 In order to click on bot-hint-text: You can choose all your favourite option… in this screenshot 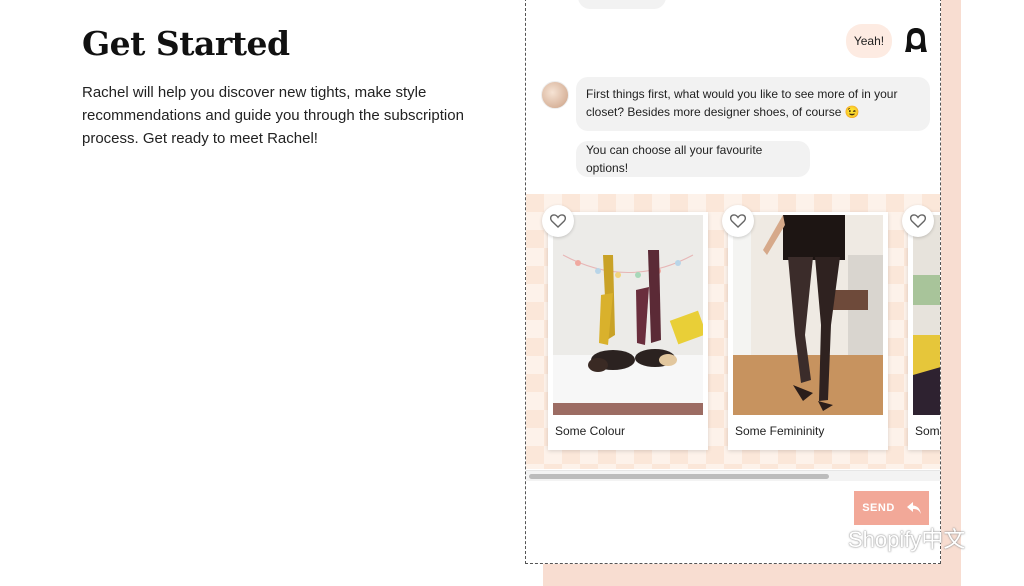, I will do `click(674, 159)`.